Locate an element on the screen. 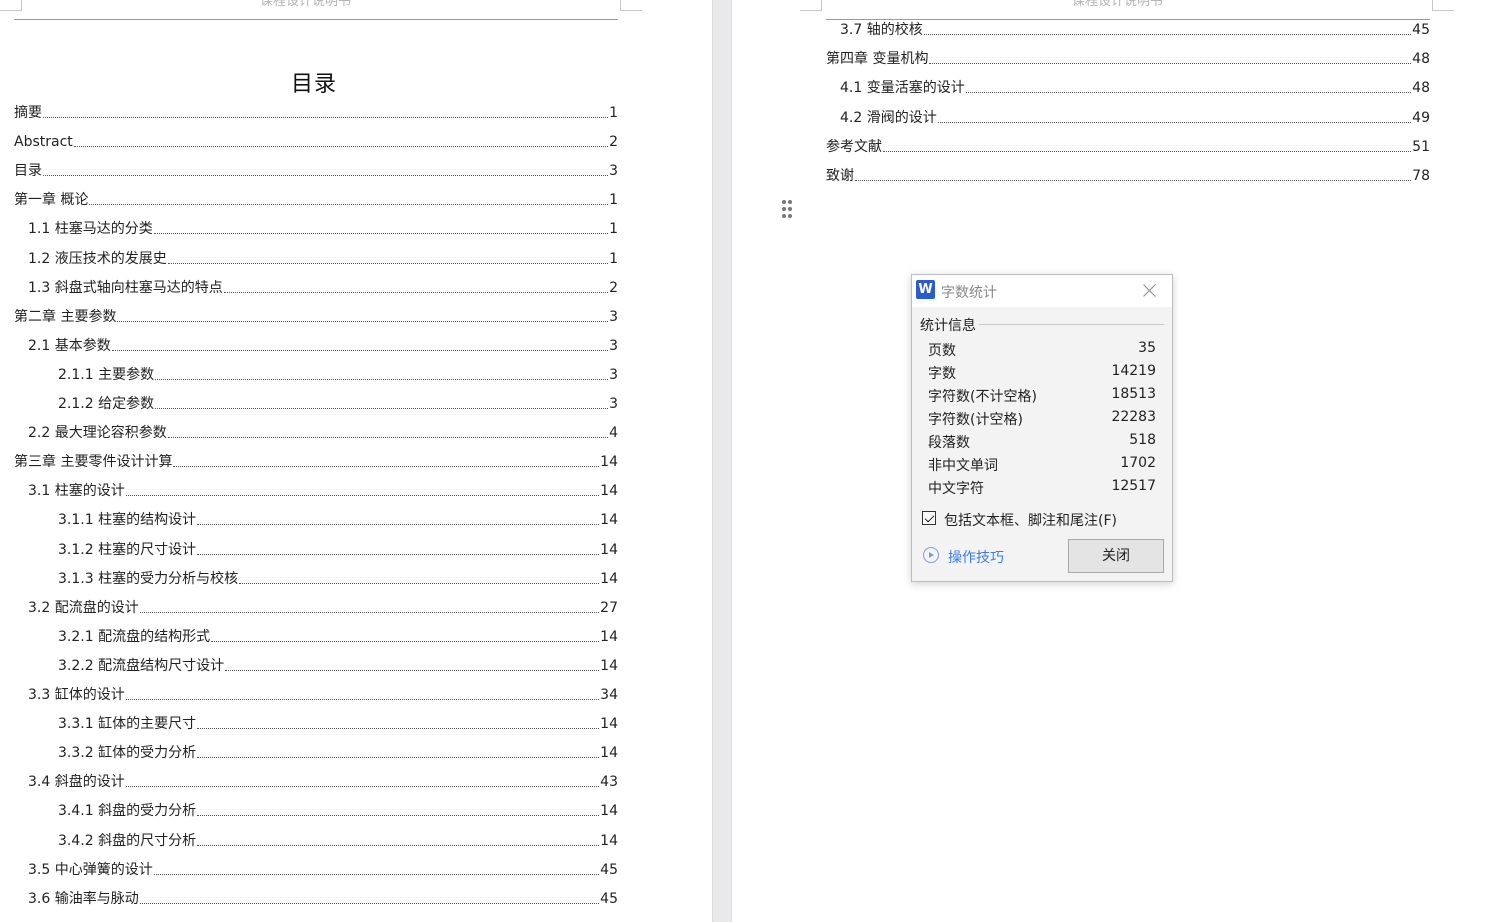 The width and height of the screenshot is (1486, 922). tips-link: 操作技巧 is located at coordinates (976, 557).